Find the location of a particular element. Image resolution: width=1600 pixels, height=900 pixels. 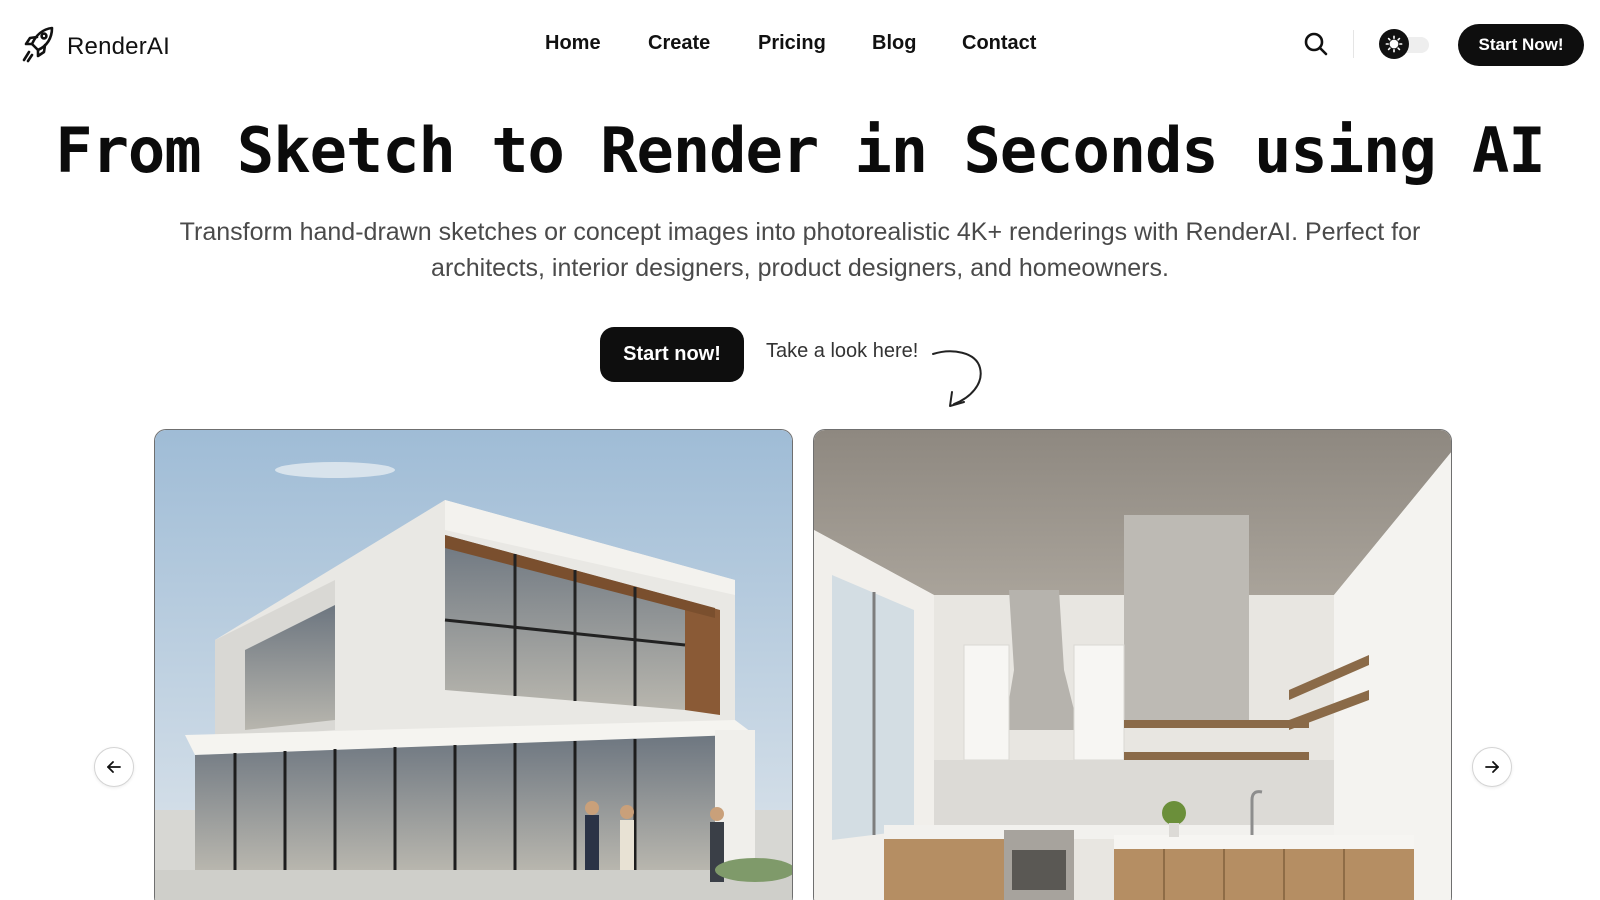

header-divider is located at coordinates (1353, 44).